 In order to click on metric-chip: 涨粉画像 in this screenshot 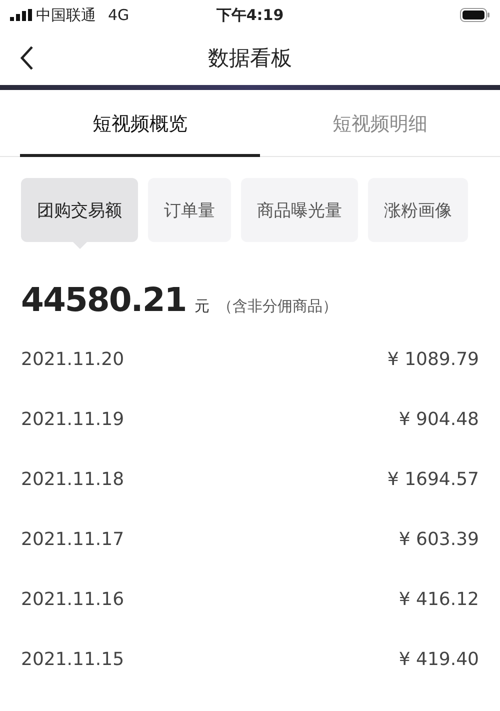, I will do `click(418, 210)`.